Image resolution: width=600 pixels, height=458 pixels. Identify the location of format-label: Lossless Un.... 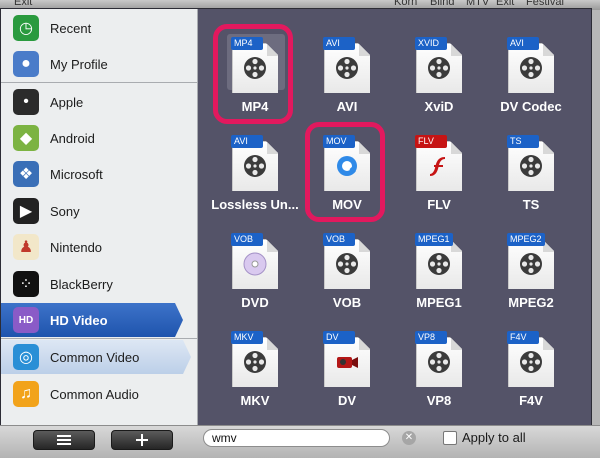
(255, 204).